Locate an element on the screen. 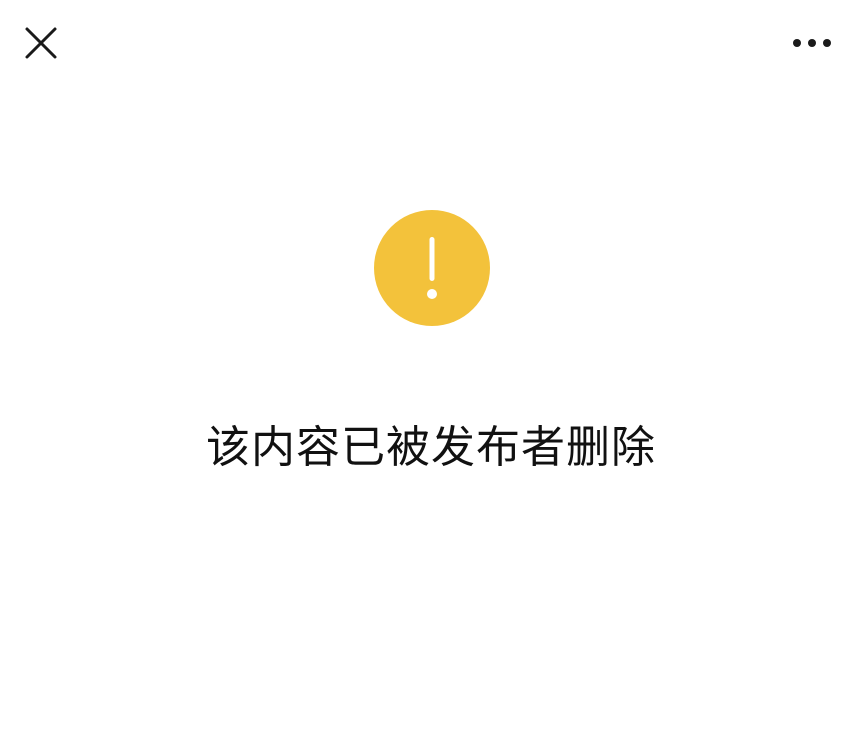 The width and height of the screenshot is (862, 756). more-options-button is located at coordinates (812, 43).